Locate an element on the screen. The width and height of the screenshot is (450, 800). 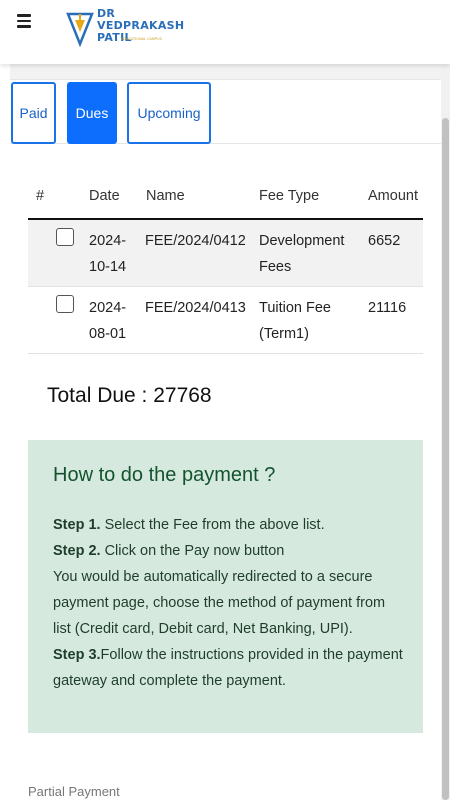
row-amount: 6652 is located at coordinates (384, 241).